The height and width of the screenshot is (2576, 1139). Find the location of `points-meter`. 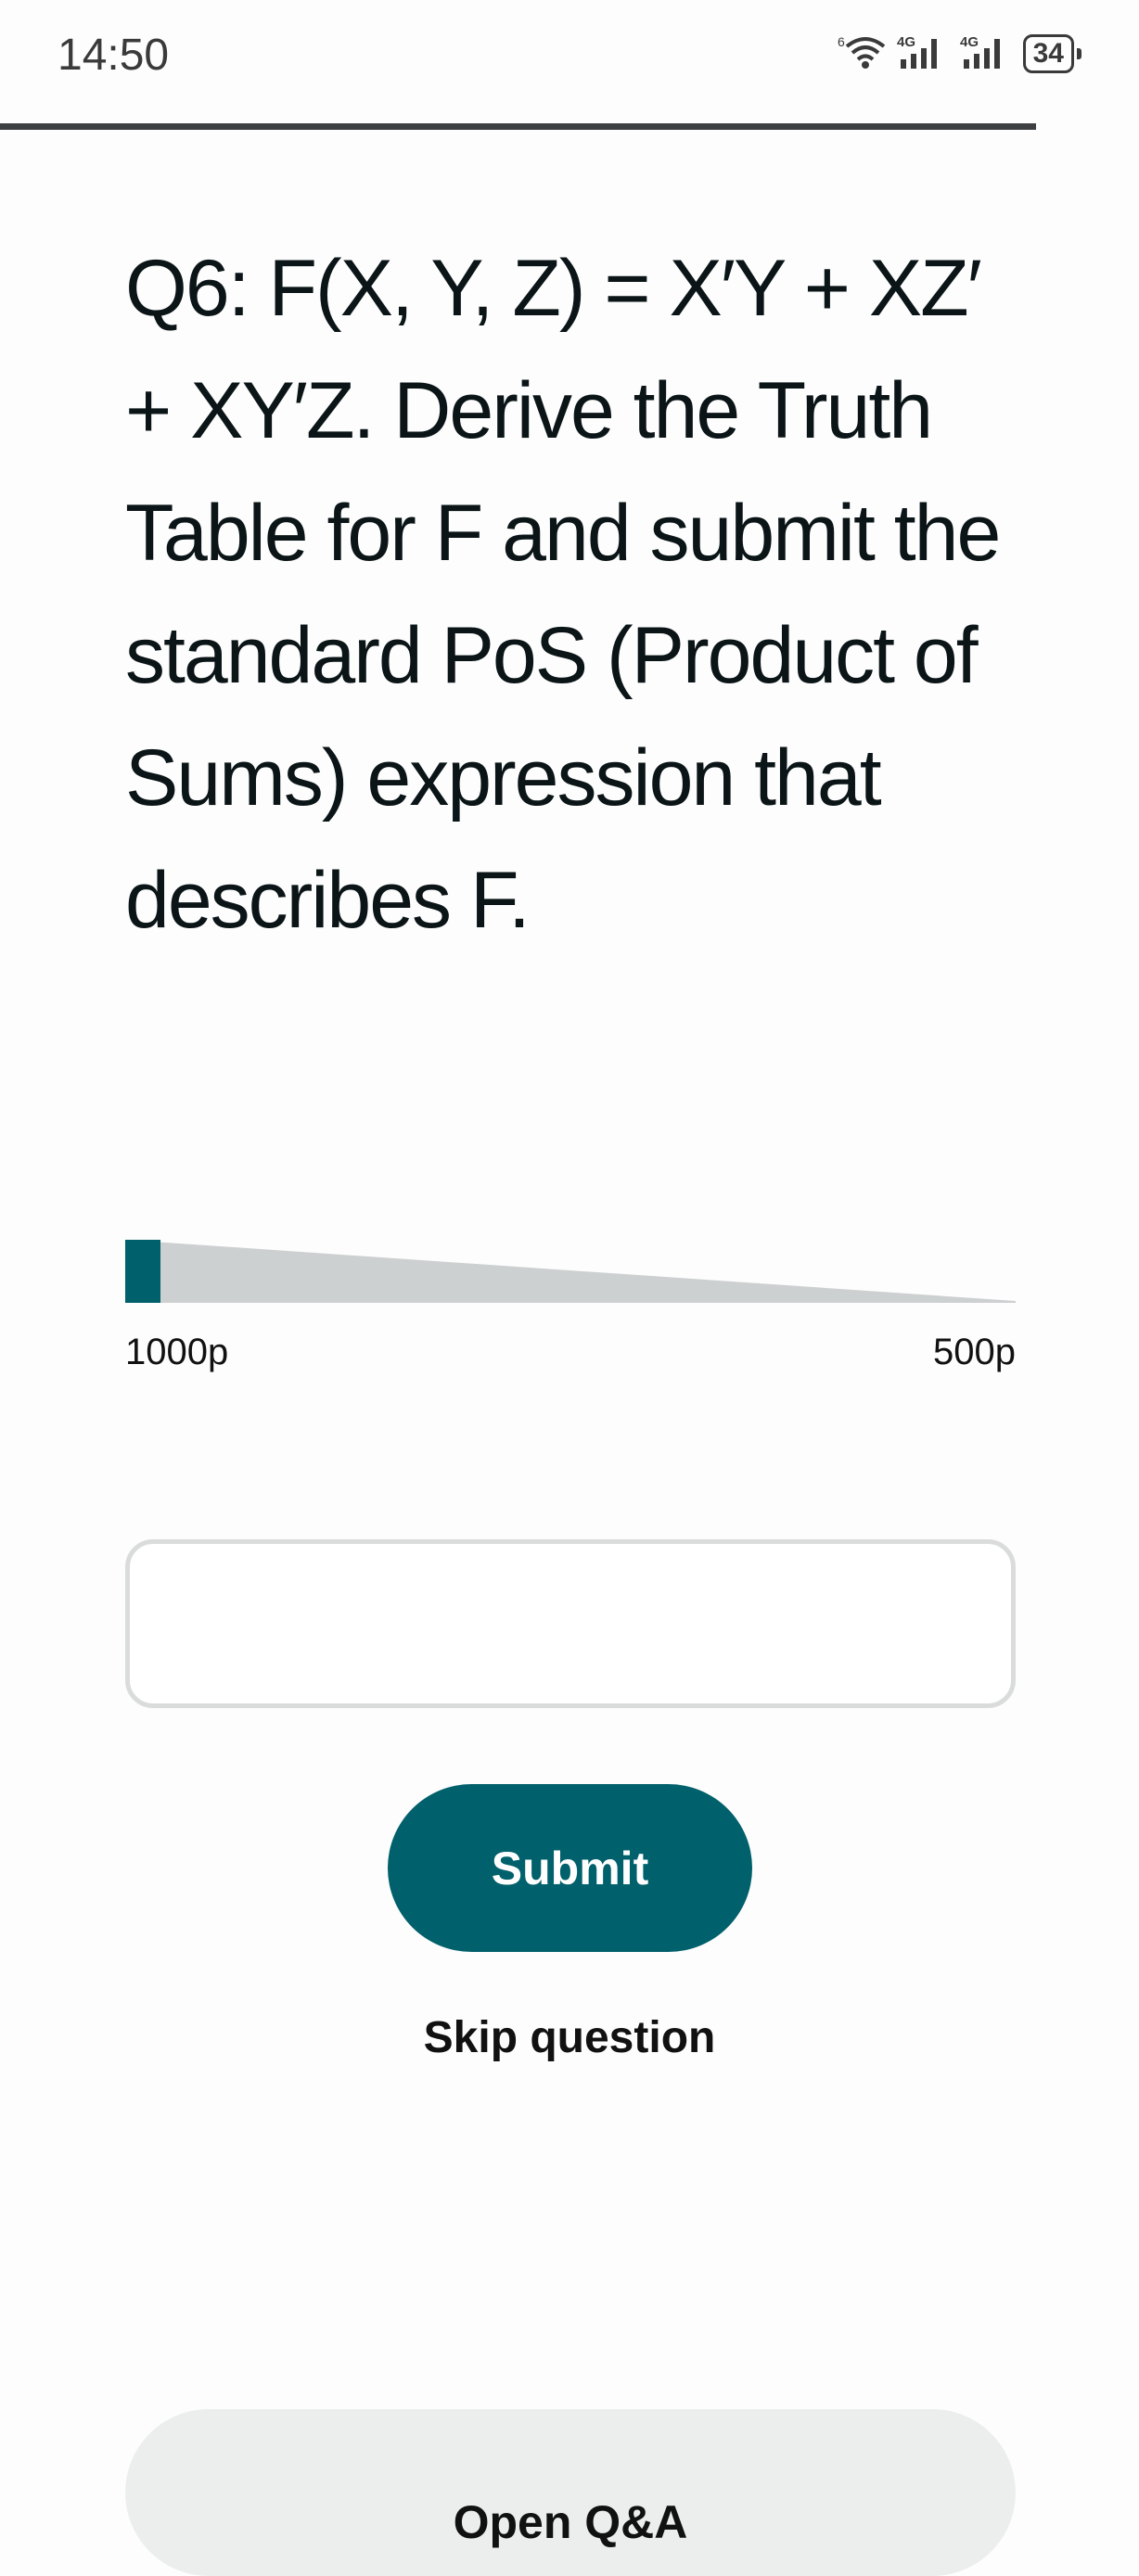

points-meter is located at coordinates (570, 1272).